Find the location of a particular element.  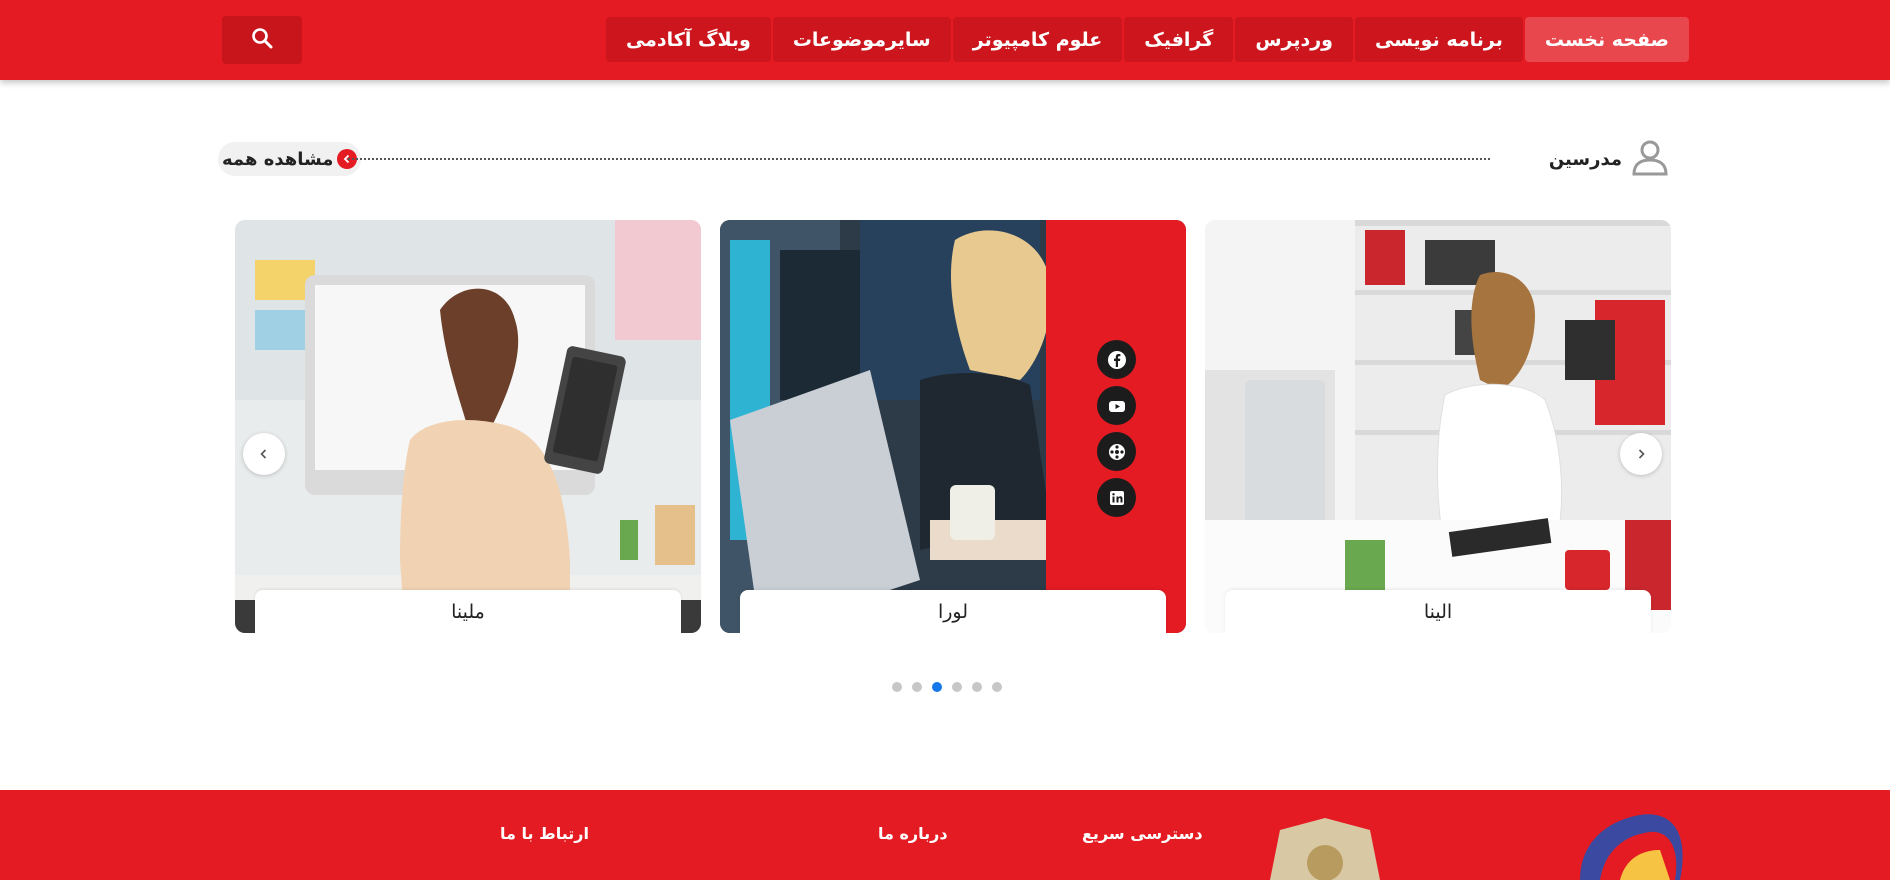

teacher-name-box: الینا is located at coordinates (1438, 611).